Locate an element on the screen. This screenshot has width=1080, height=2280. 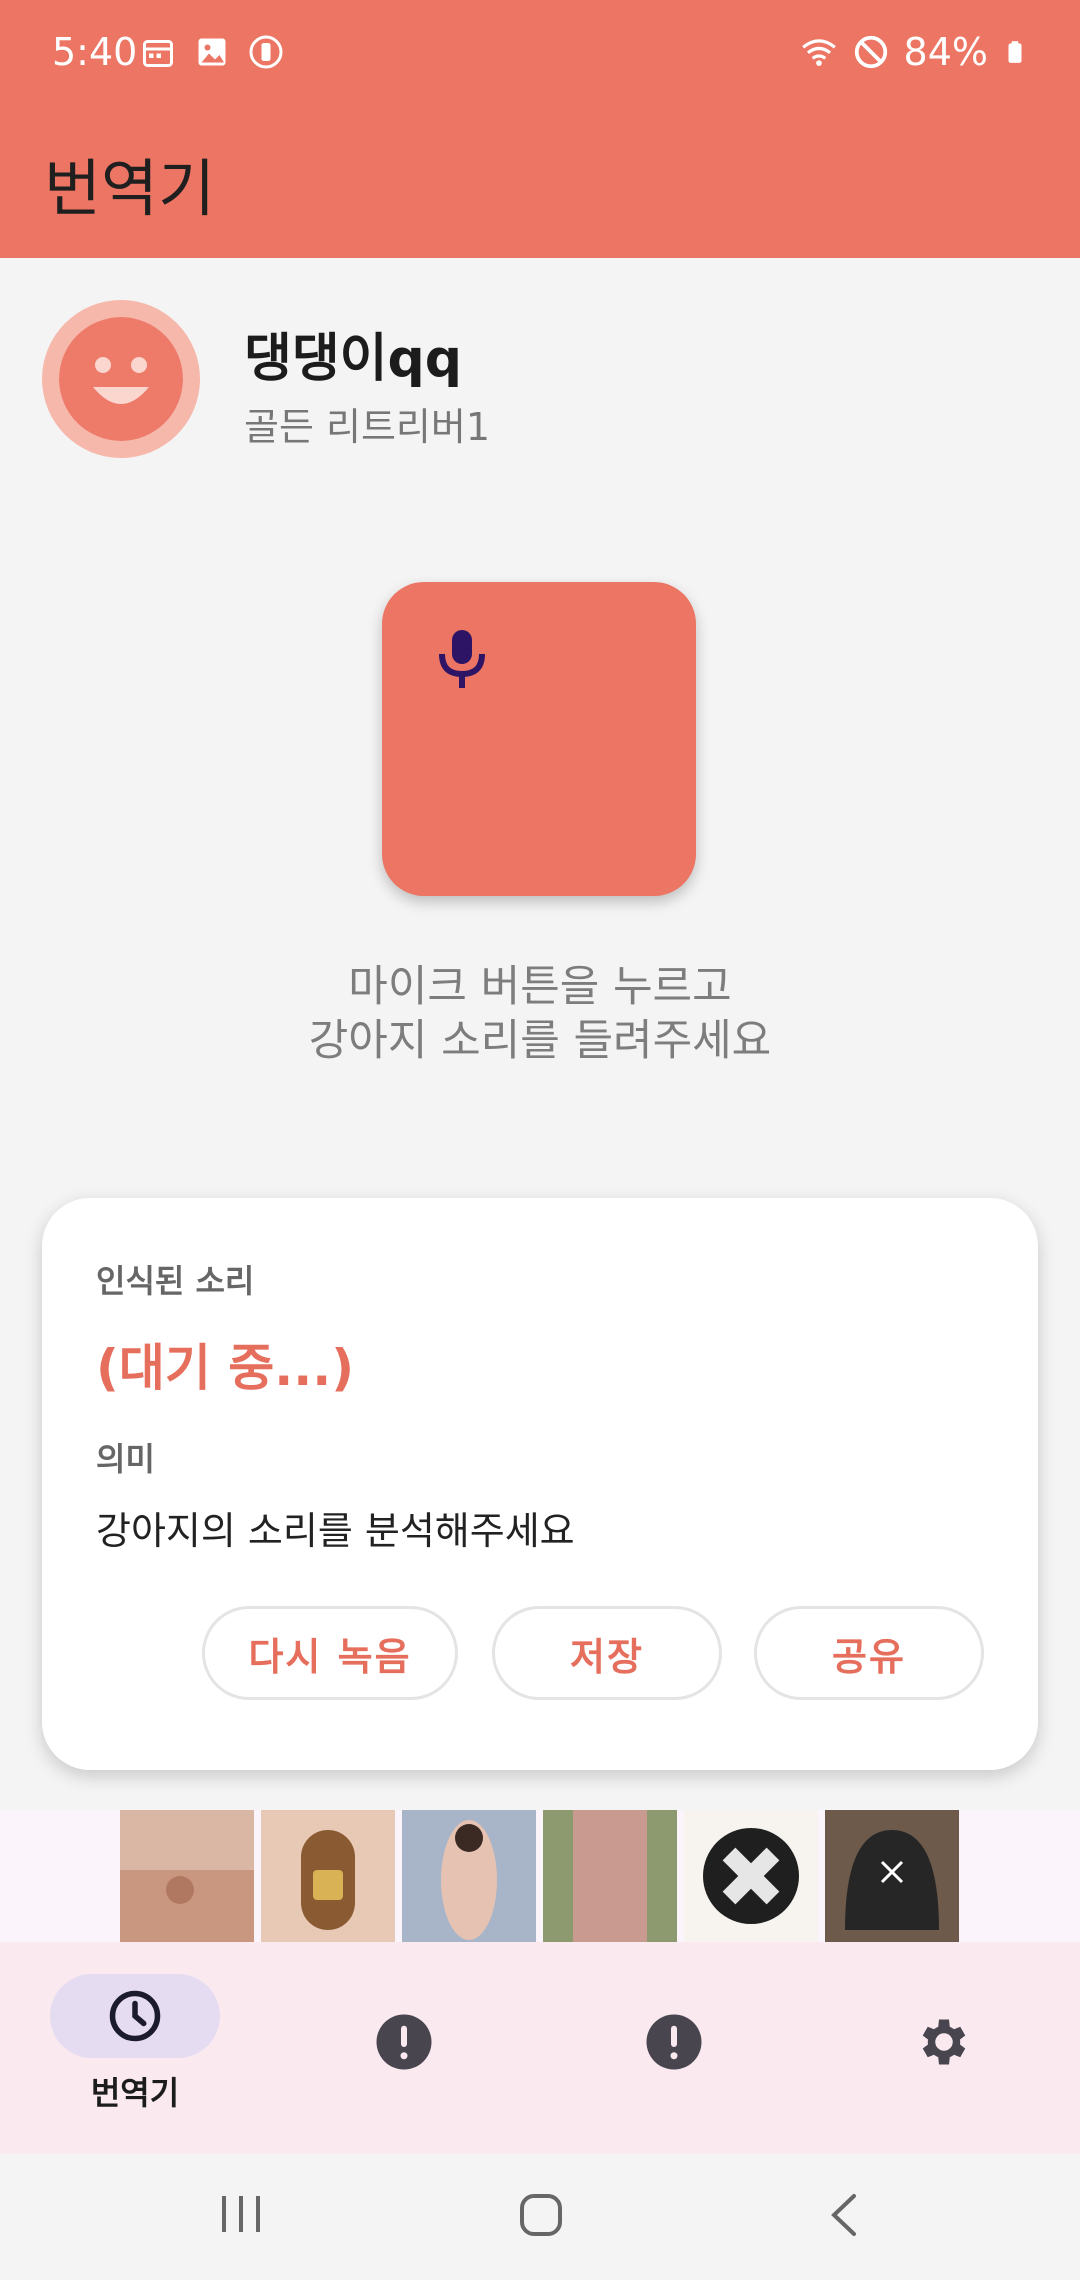
pet-name: 댕댕이qq is located at coordinates (353, 359).